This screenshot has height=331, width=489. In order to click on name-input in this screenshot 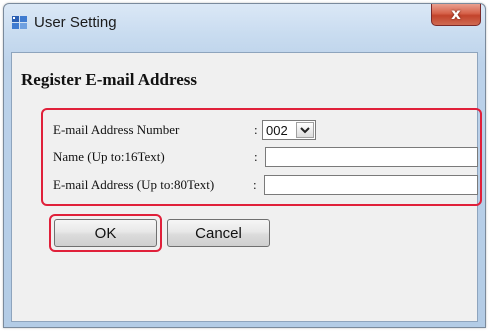, I will do `click(371, 157)`.